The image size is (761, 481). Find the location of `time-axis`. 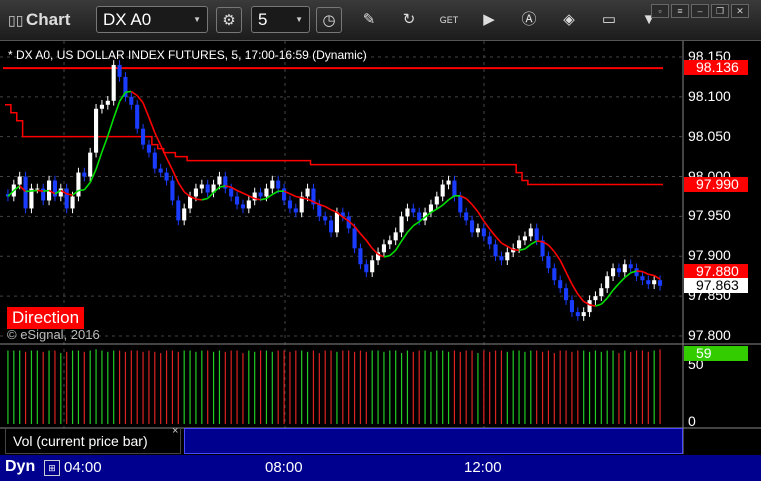

time-axis is located at coordinates (380, 468).